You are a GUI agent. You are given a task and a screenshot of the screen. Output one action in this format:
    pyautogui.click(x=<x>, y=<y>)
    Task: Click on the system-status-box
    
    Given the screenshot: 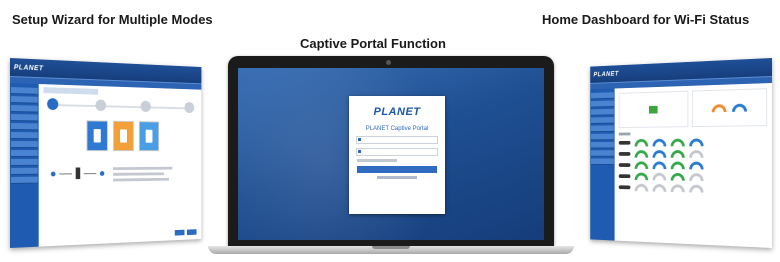 What is the action you would take?
    pyautogui.click(x=653, y=109)
    